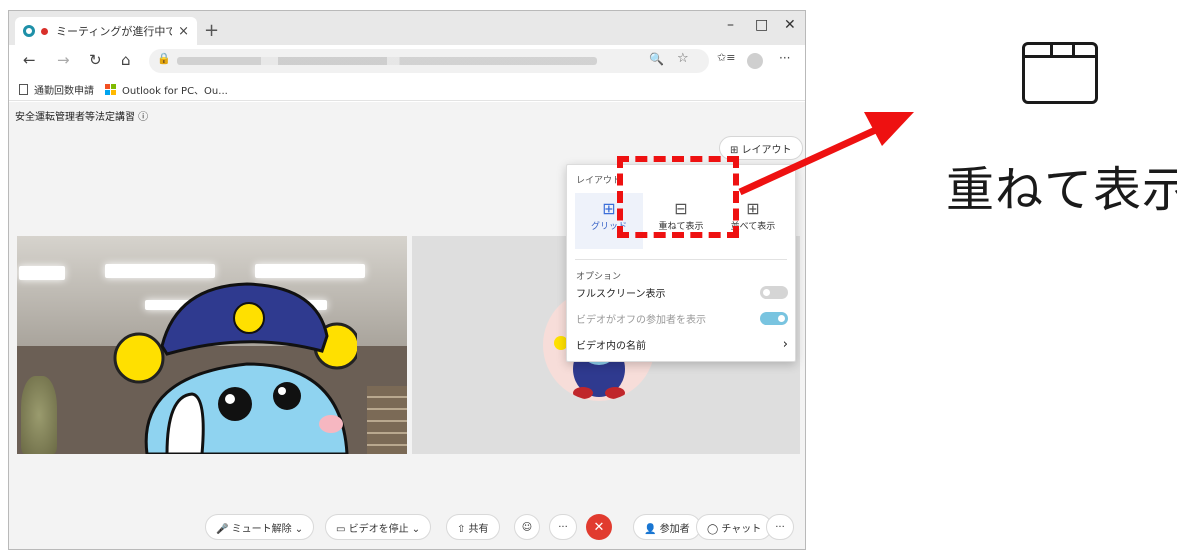 The image size is (1177, 552). I want to click on unmute-button: 🎤 ミュート解除 ⌄, so click(260, 527).